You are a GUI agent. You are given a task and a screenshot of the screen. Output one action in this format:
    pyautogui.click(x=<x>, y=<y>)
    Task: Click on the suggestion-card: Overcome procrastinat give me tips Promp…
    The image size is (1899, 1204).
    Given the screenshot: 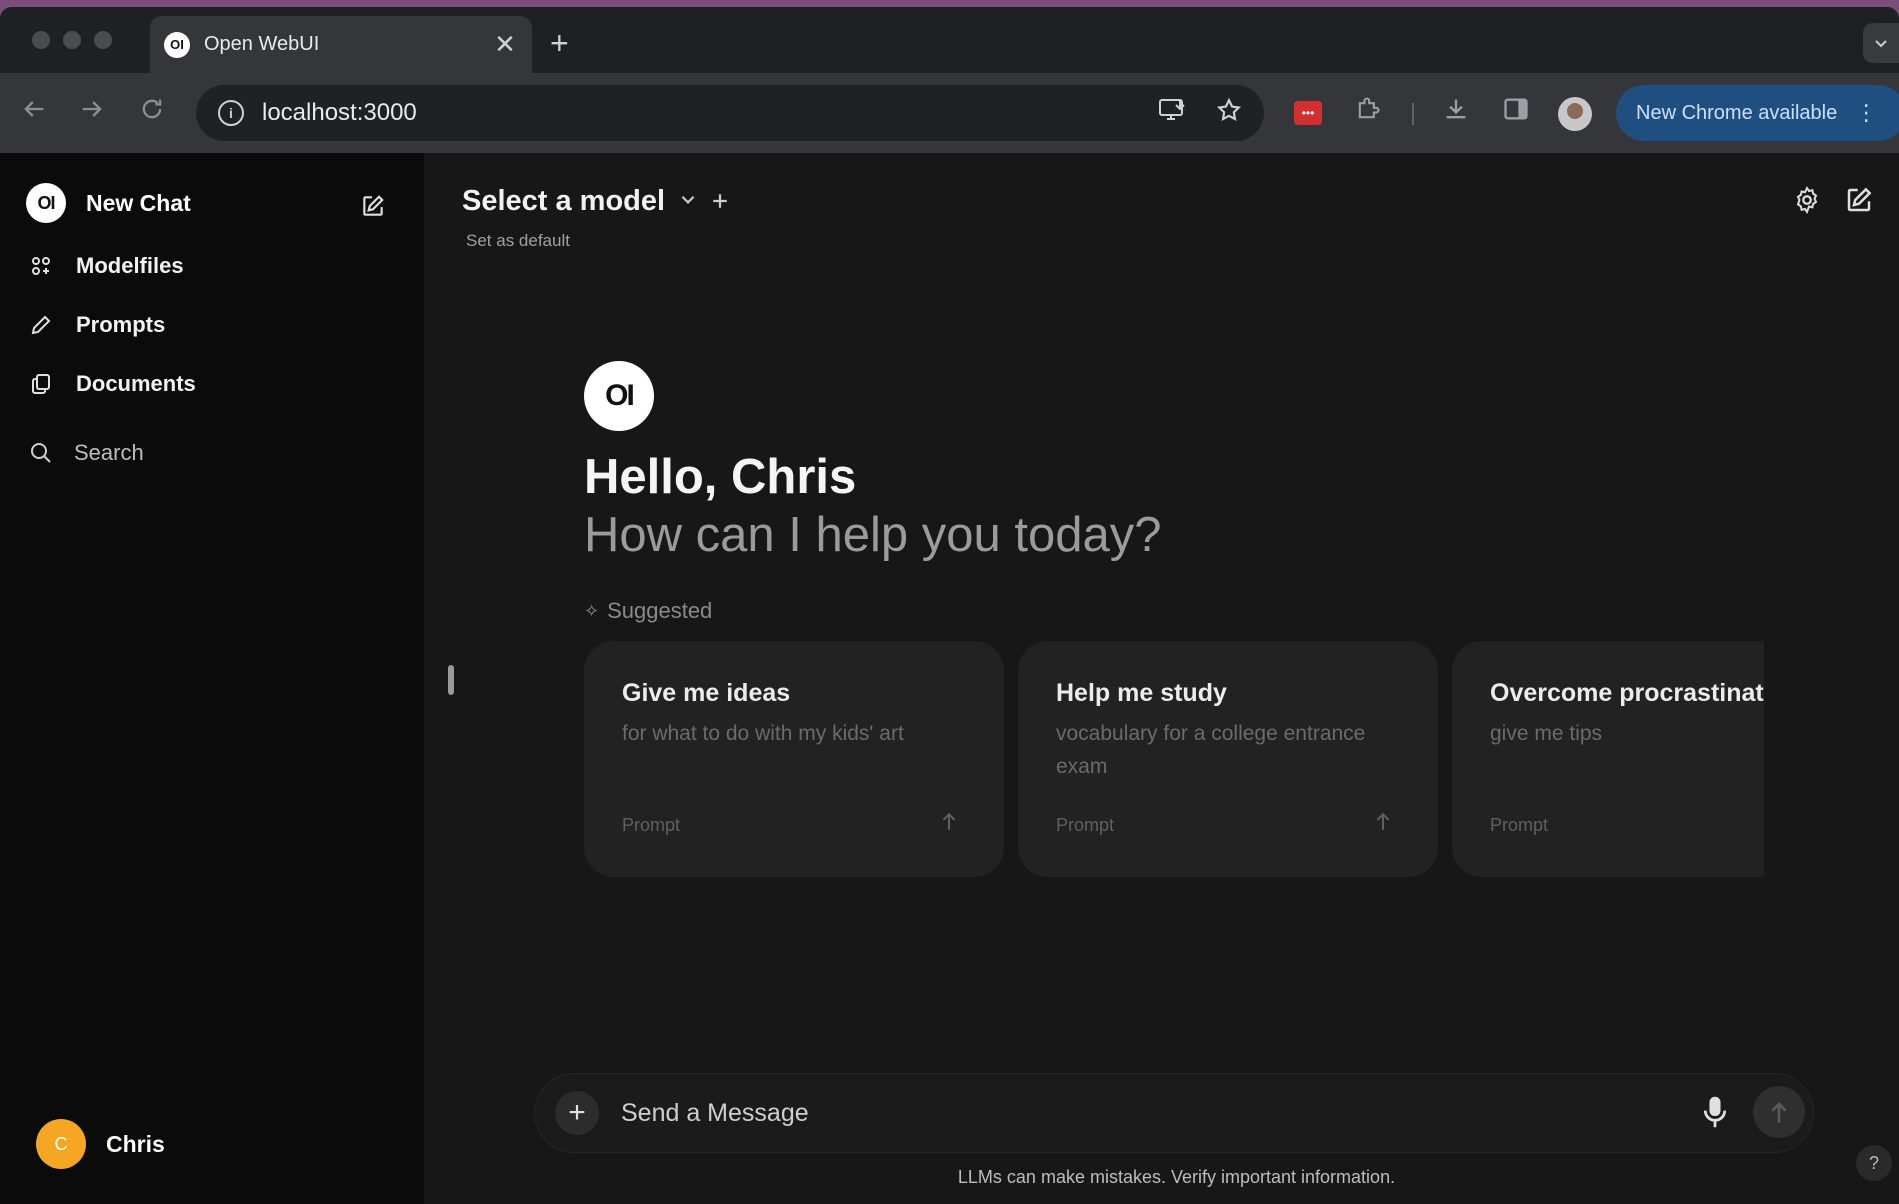 What is the action you would take?
    pyautogui.click(x=1608, y=759)
    